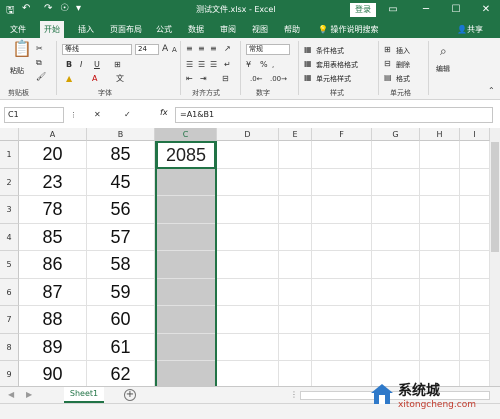 The width and height of the screenshot is (500, 419). Describe the element at coordinates (94, 79) in the screenshot. I see `font-color-icon: A` at that location.